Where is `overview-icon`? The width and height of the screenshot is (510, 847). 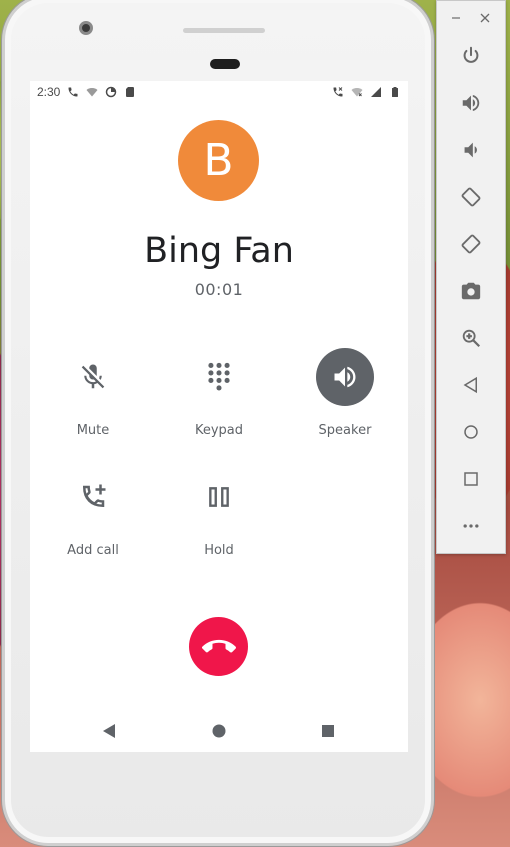
overview-icon is located at coordinates (471, 479).